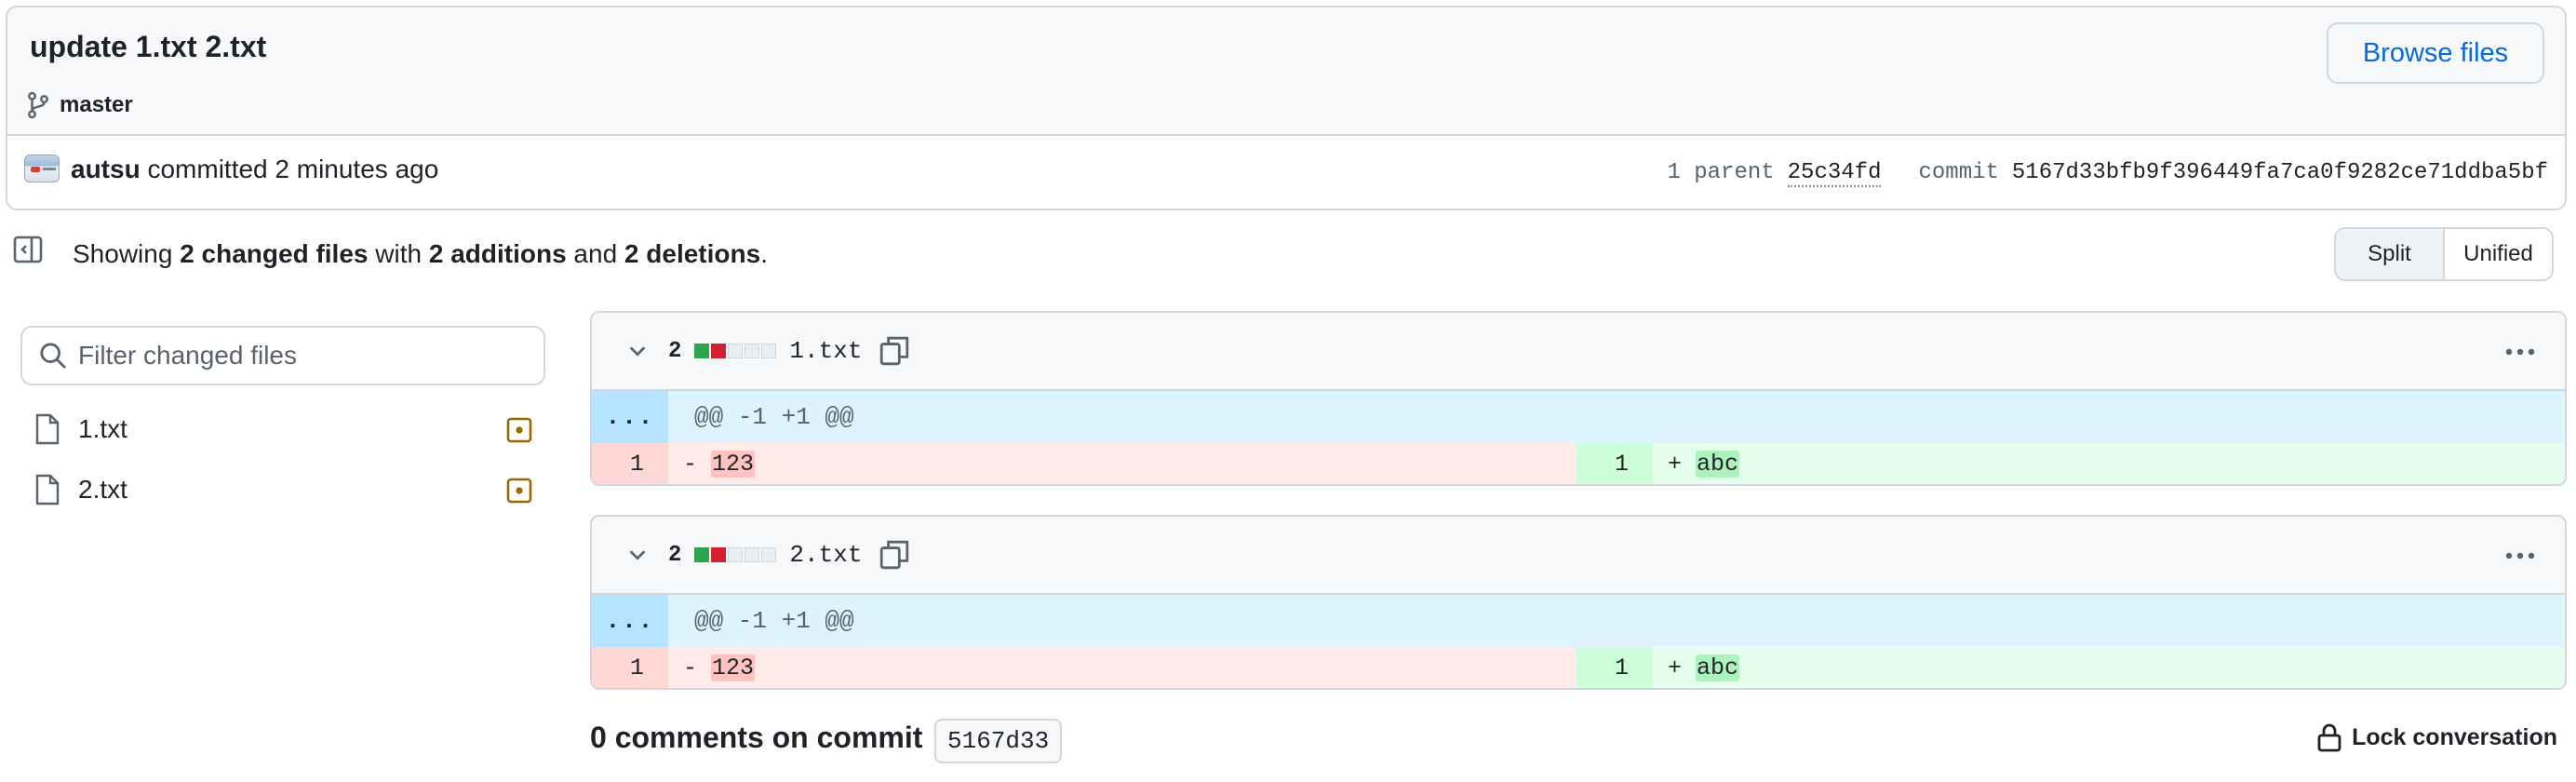 The width and height of the screenshot is (2576, 782). Describe the element at coordinates (1721, 173) in the screenshot. I see `parent-label: 1 parent` at that location.